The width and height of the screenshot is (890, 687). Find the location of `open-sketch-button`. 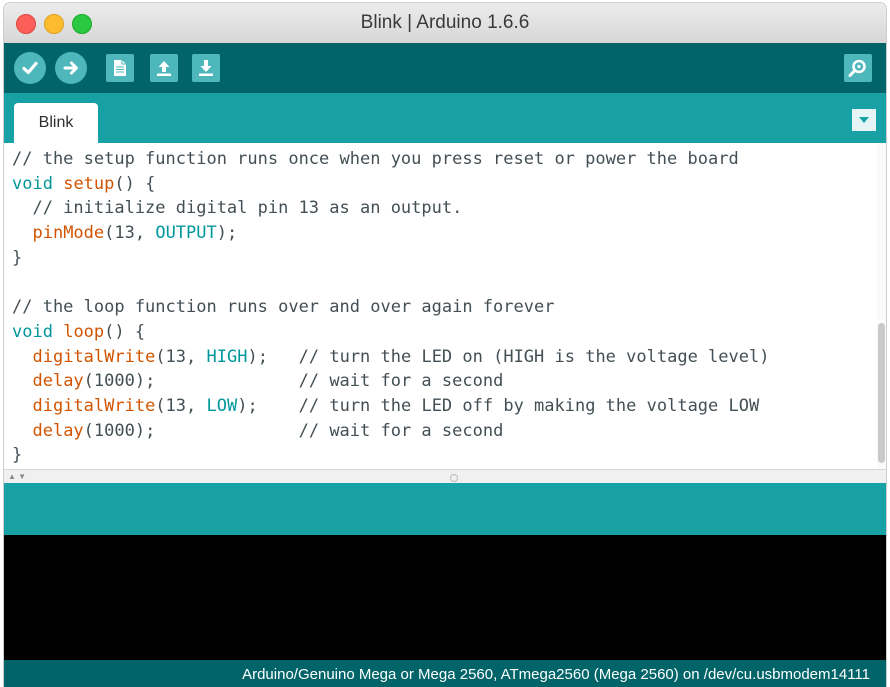

open-sketch-button is located at coordinates (164, 68).